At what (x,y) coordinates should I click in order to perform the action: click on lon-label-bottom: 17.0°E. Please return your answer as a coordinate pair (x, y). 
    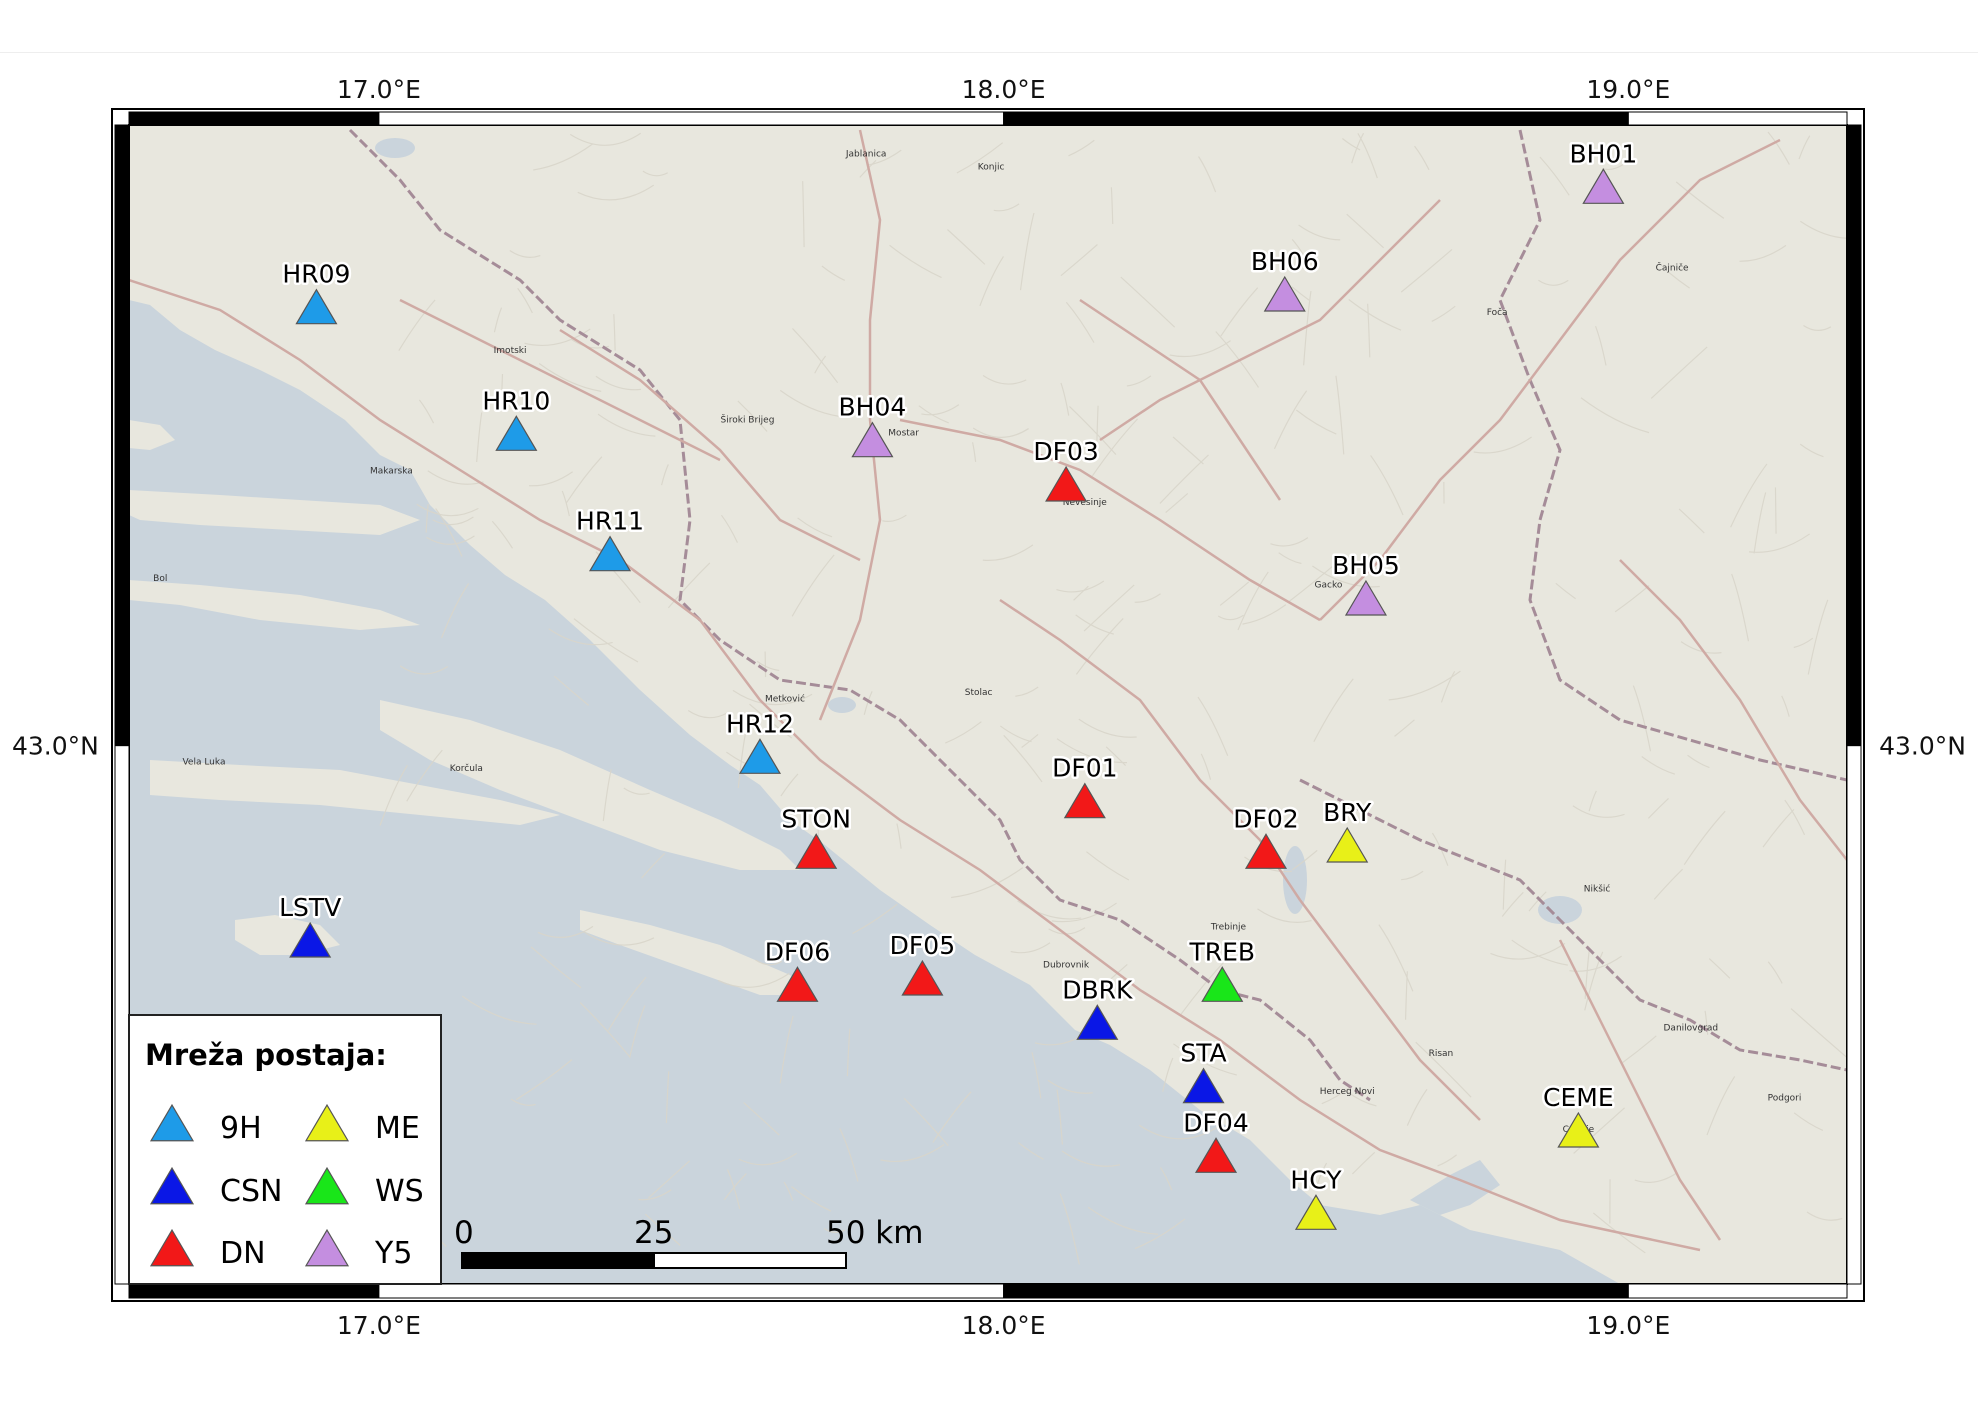
    Looking at the image, I should click on (379, 1325).